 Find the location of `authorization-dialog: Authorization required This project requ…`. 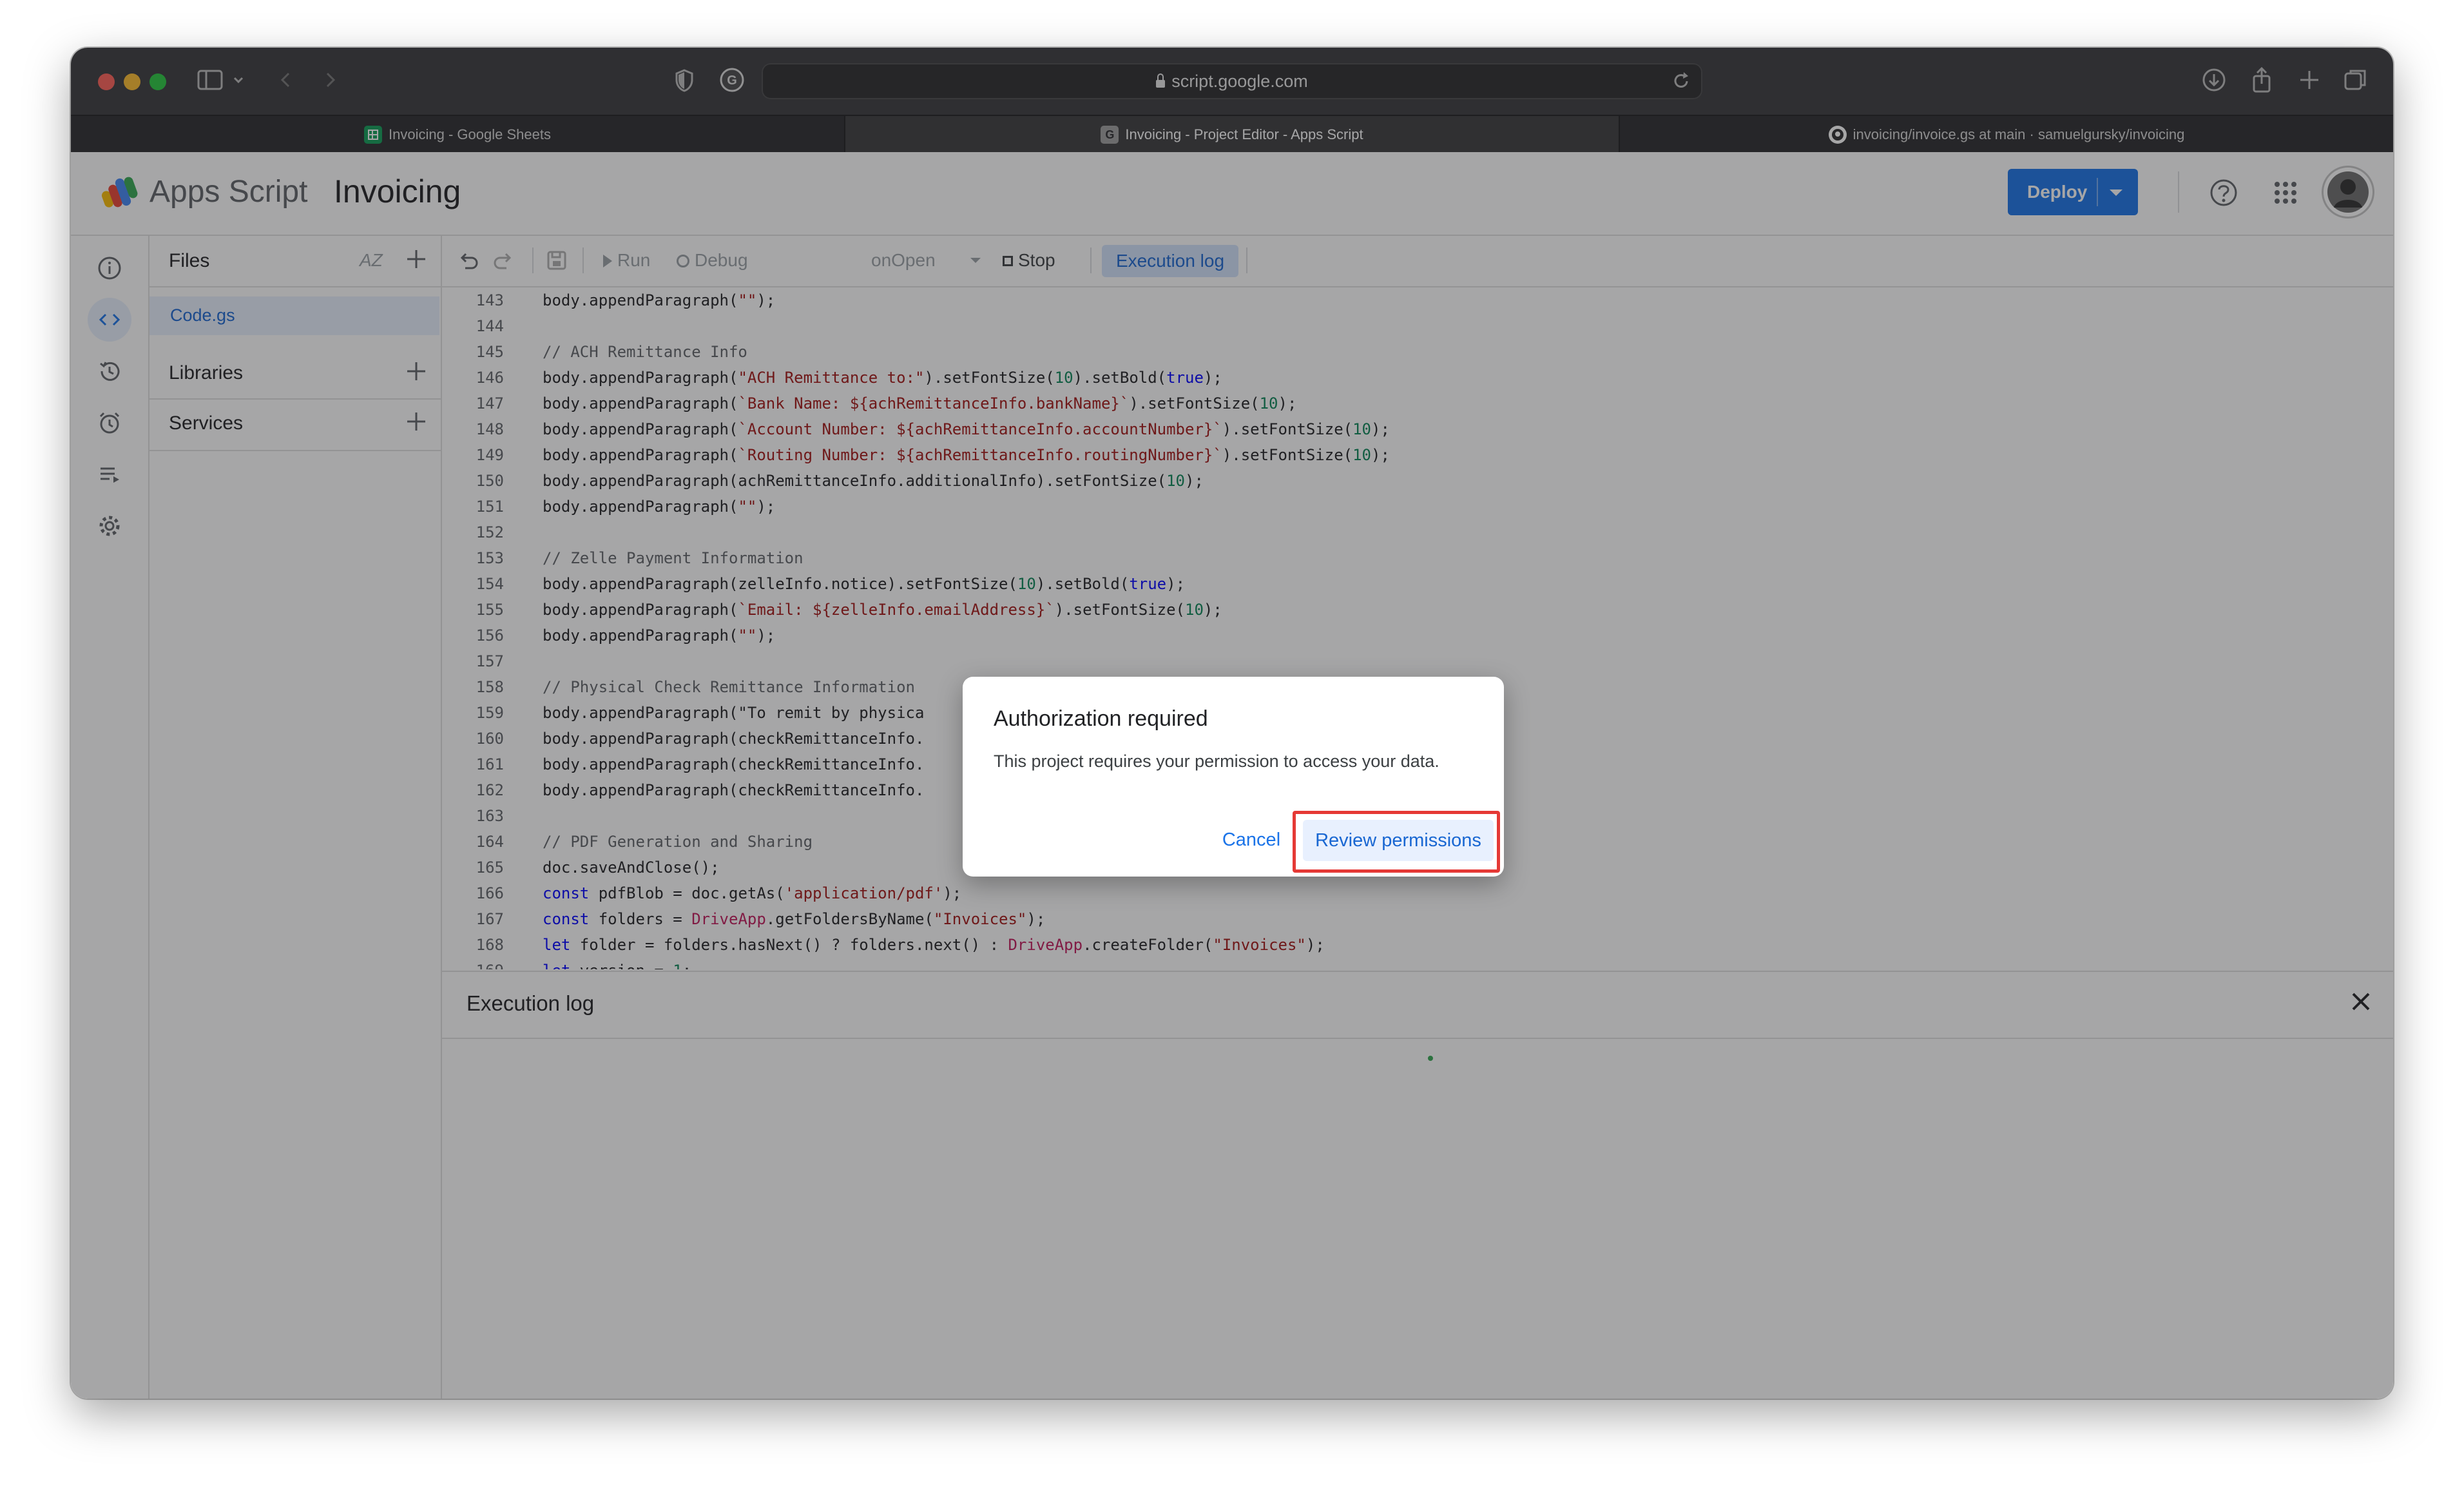

authorization-dialog: Authorization required This project requ… is located at coordinates (1233, 777).